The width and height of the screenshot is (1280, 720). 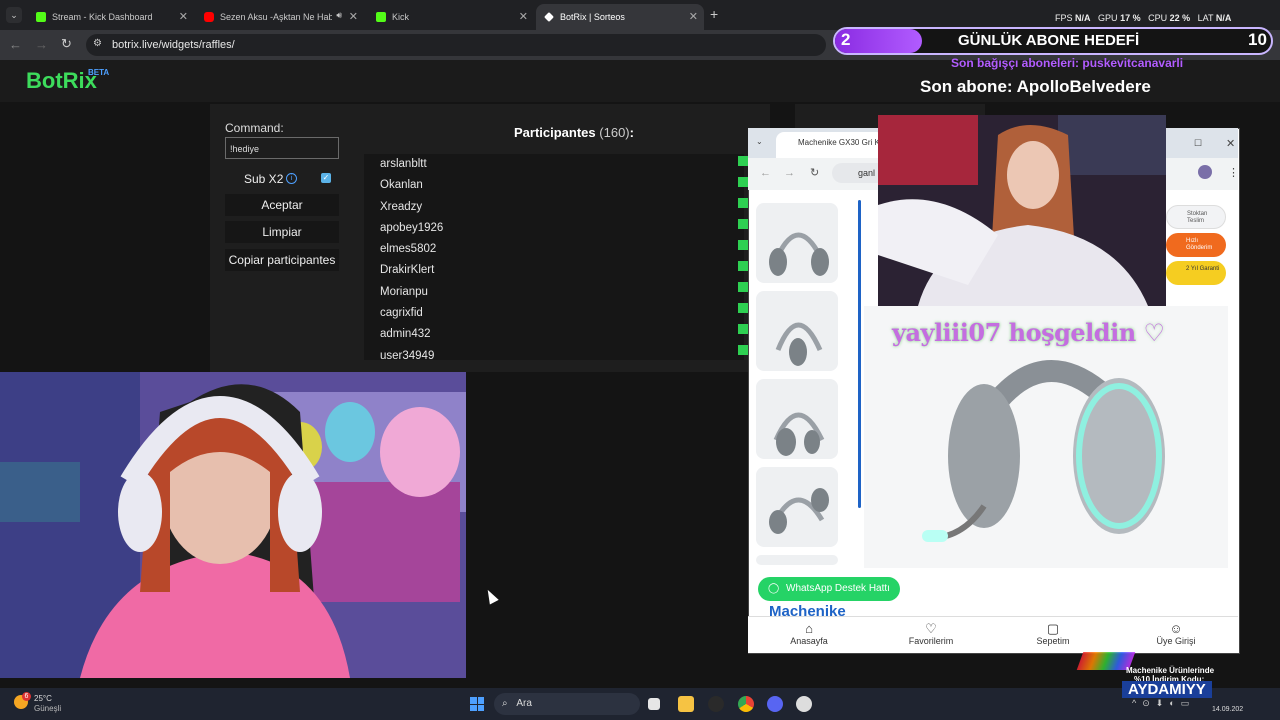 What do you see at coordinates (407, 270) in the screenshot?
I see `list-item: DrakirKlert` at bounding box center [407, 270].